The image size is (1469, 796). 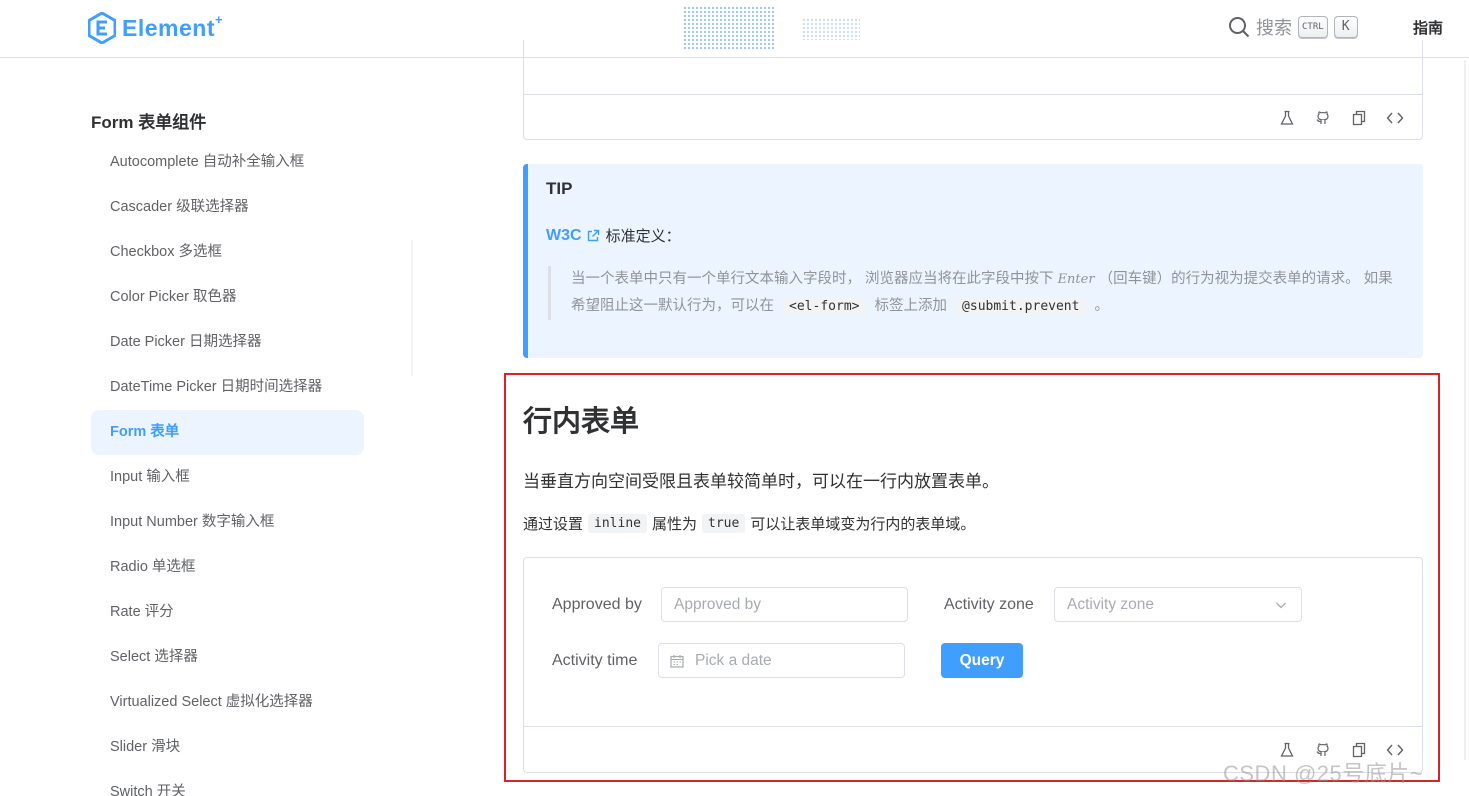 I want to click on element-logo-icon, so click(x=102, y=28).